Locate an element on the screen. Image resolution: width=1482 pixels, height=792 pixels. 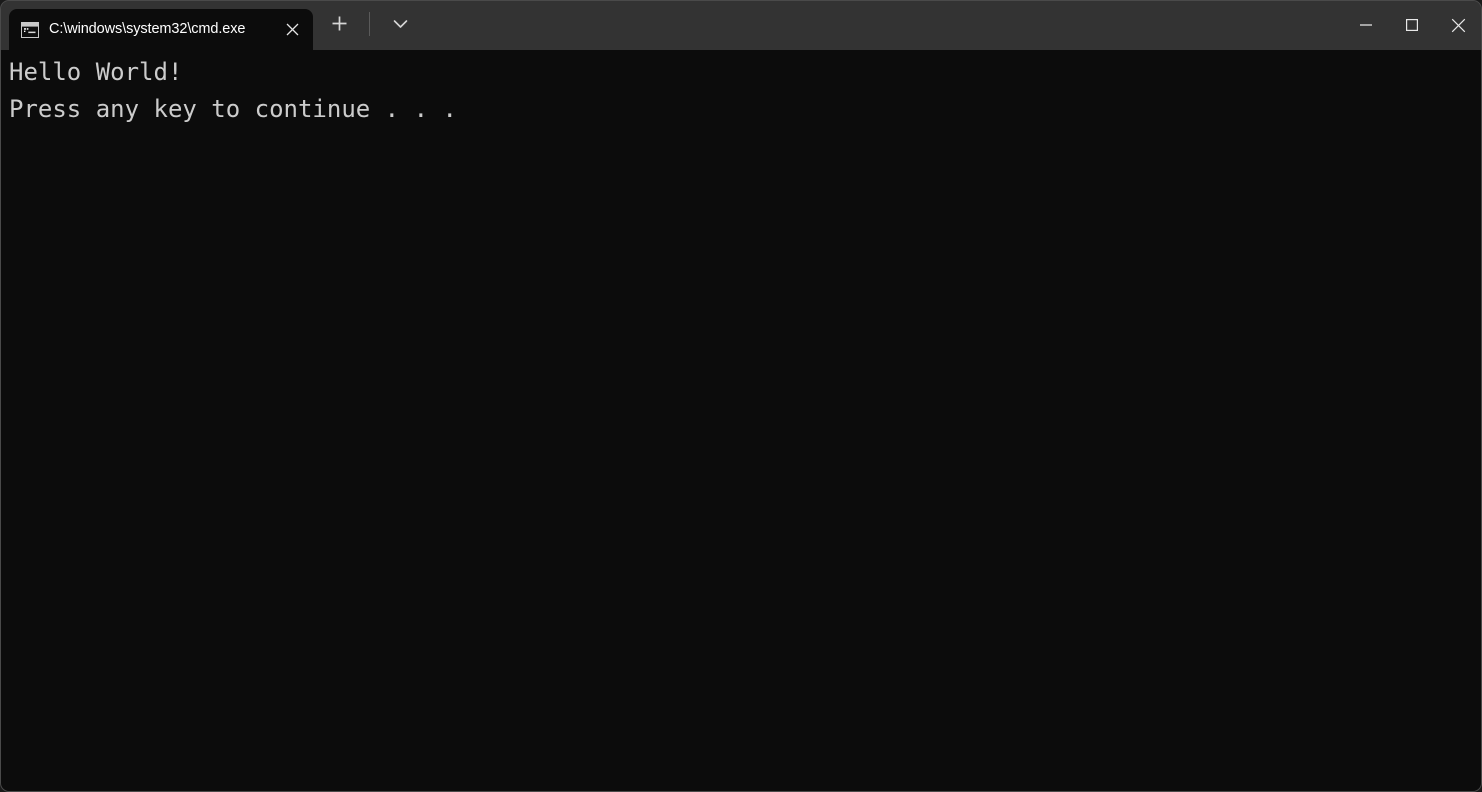
close-window-button is located at coordinates (1458, 25).